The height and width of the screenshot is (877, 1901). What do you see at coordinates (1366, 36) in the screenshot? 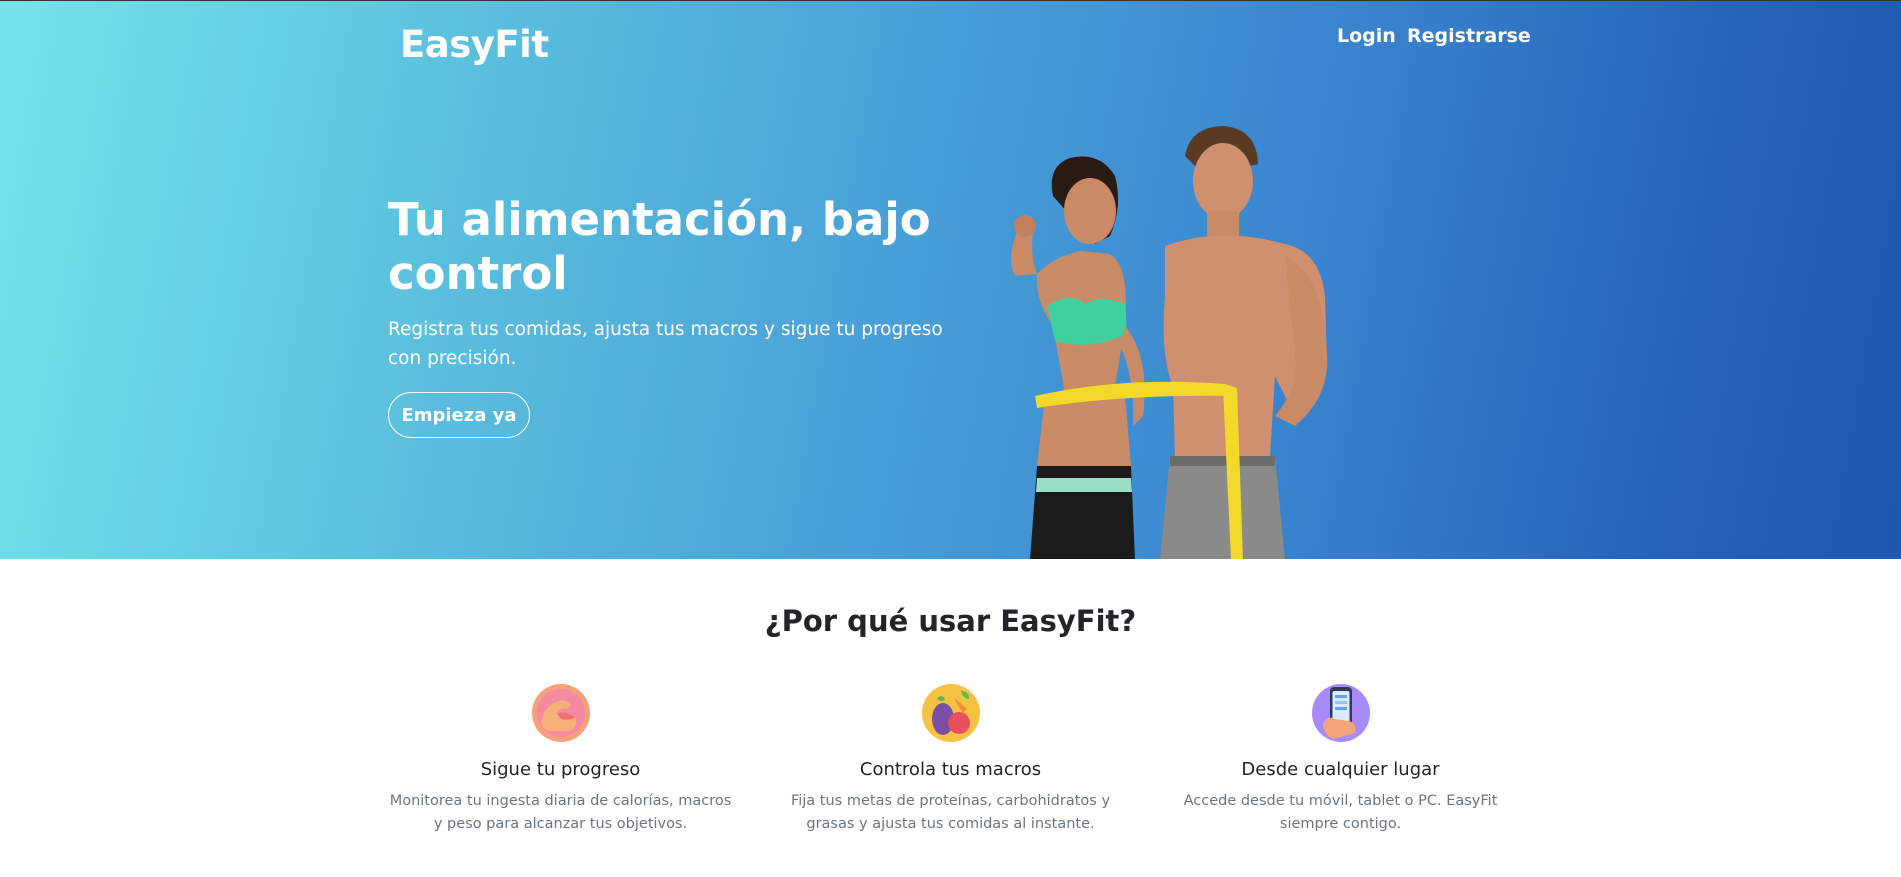
I see `login-link: Login` at bounding box center [1366, 36].